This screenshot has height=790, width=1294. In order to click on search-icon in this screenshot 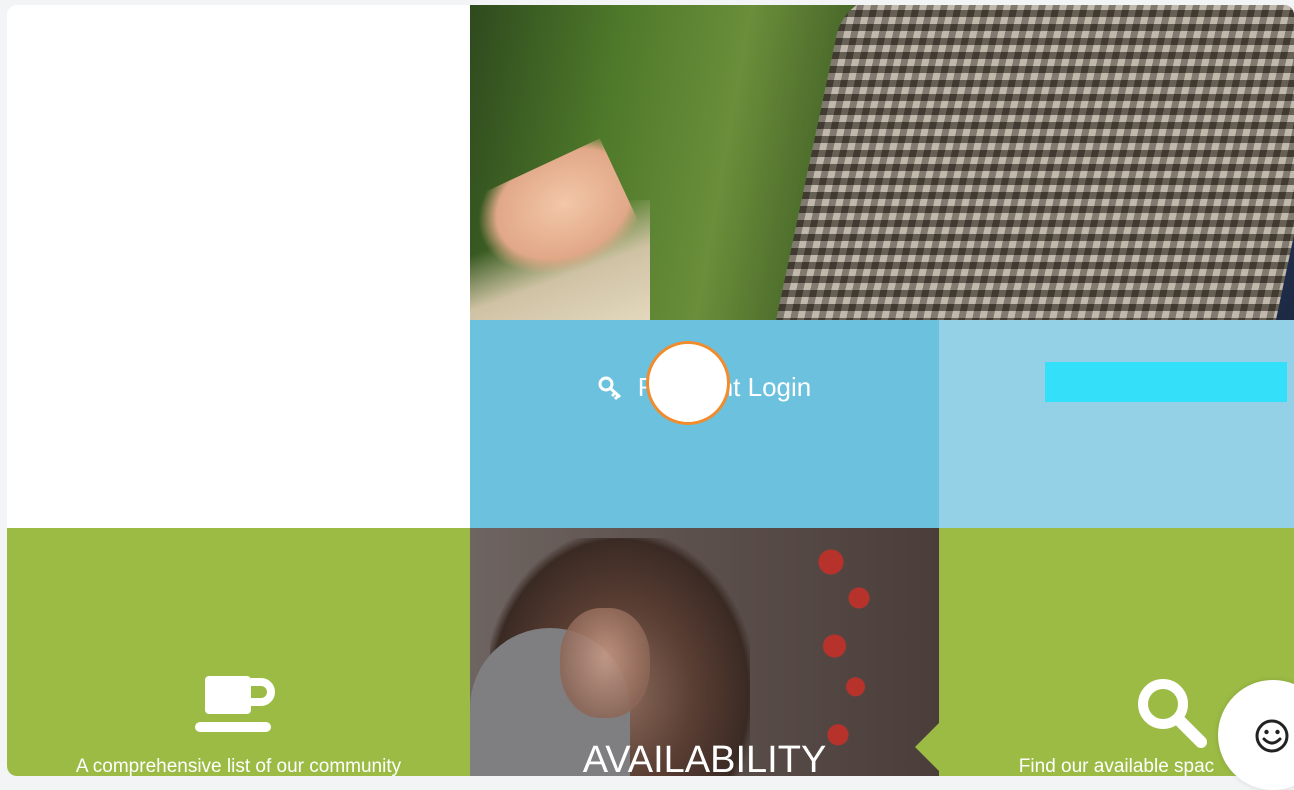, I will do `click(1172, 713)`.